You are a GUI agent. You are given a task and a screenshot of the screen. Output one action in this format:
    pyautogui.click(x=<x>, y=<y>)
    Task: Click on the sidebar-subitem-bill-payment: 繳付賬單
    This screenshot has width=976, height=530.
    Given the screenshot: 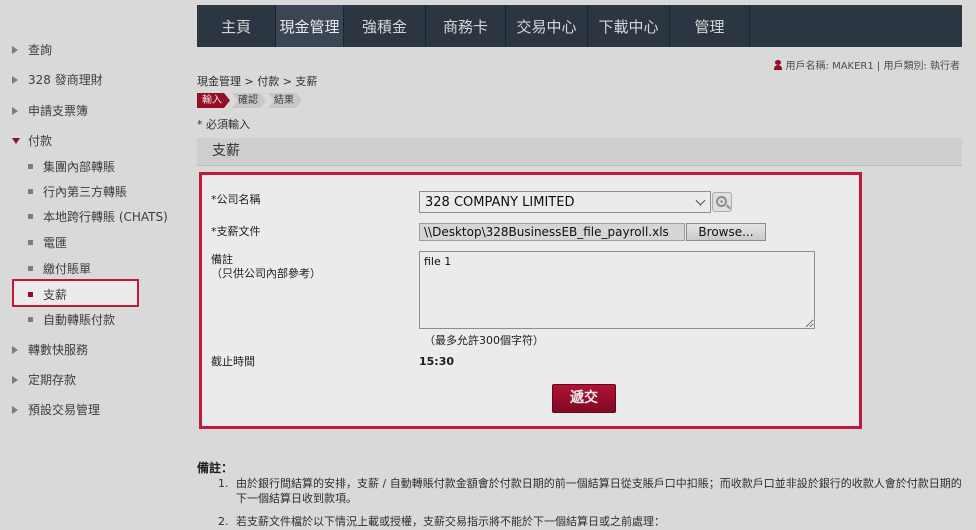 What is the action you would take?
    pyautogui.click(x=59, y=268)
    